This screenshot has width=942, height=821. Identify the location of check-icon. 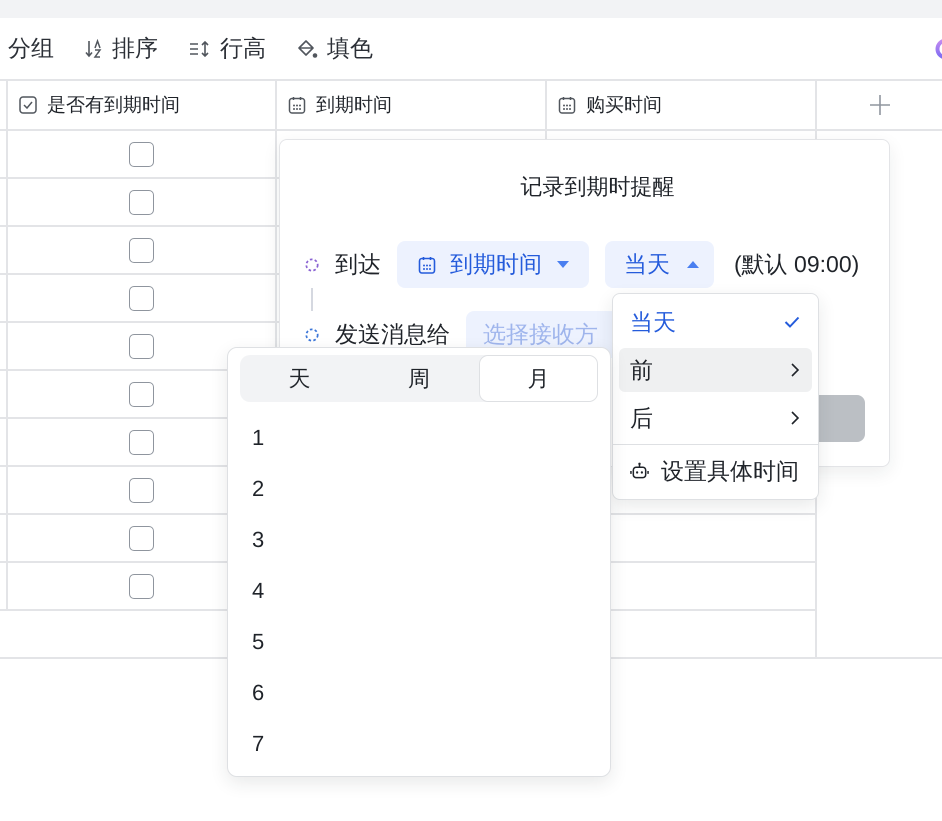
(792, 322).